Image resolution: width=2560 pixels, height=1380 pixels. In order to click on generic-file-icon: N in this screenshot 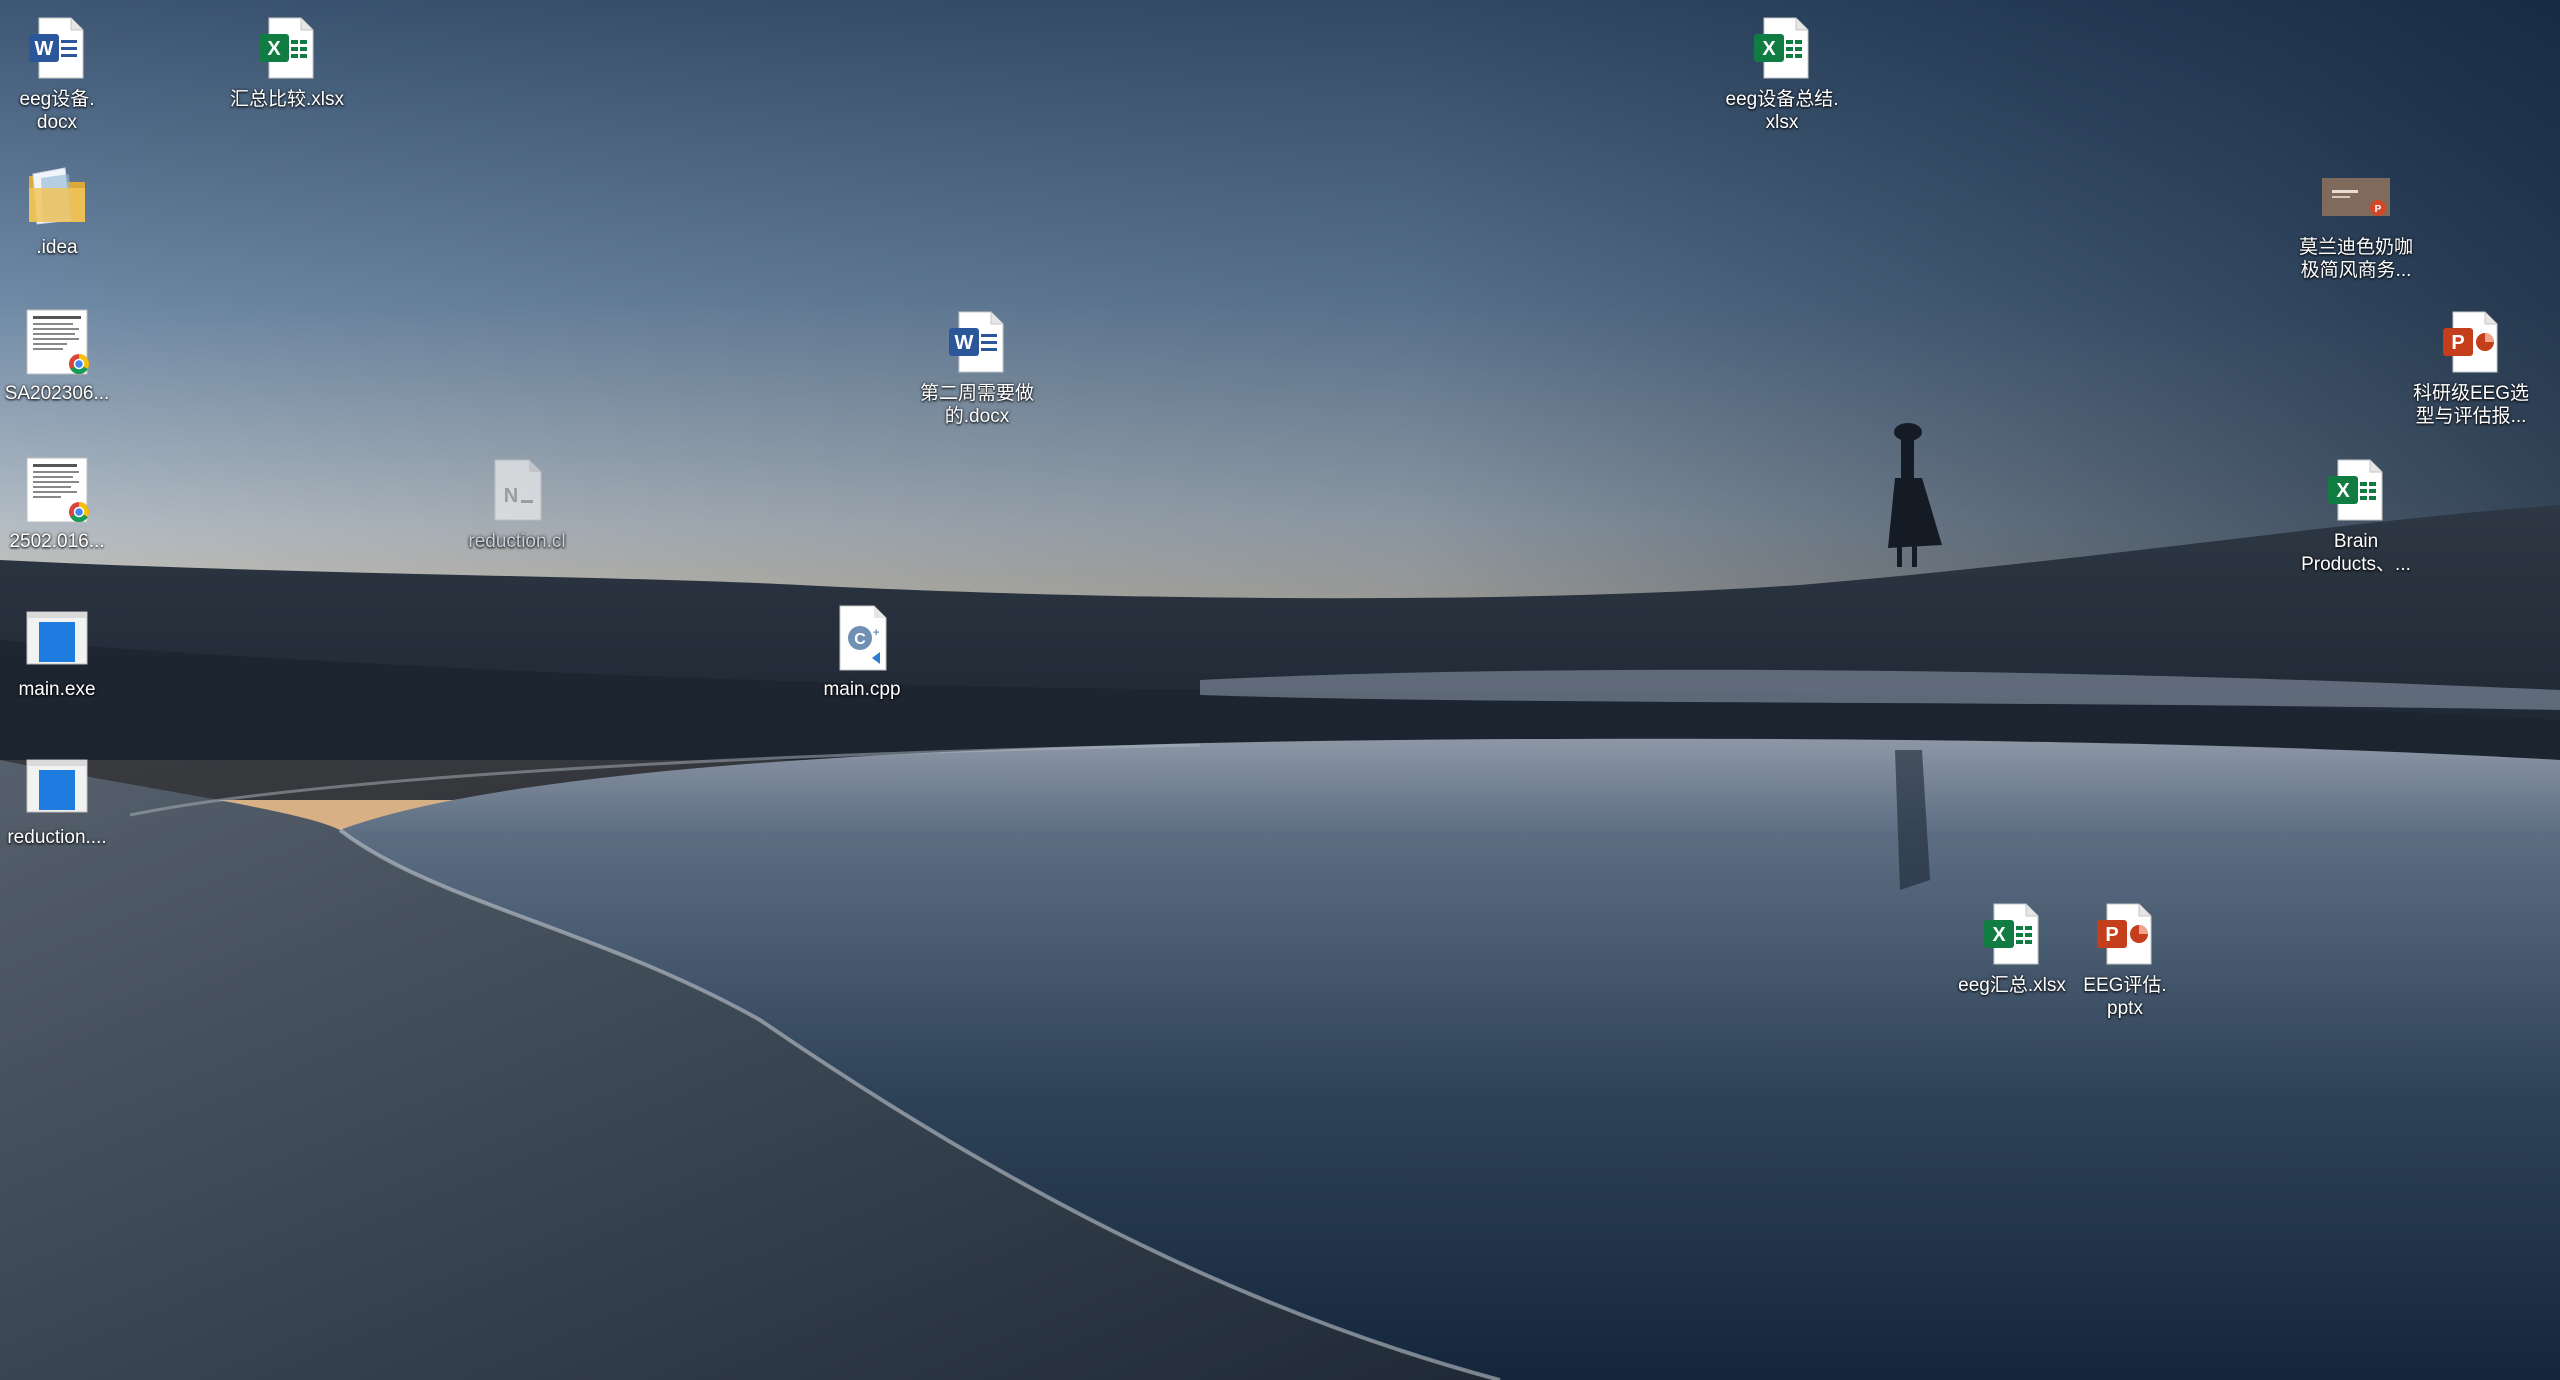, I will do `click(517, 490)`.